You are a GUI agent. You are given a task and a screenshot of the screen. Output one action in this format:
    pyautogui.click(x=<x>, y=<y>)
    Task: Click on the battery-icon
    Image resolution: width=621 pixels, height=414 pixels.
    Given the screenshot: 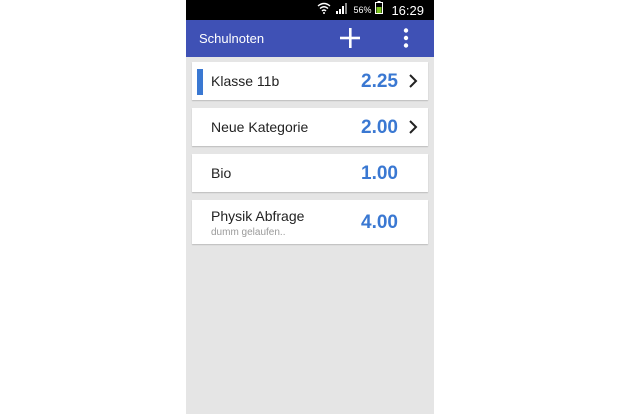 What is the action you would take?
    pyautogui.click(x=379, y=10)
    